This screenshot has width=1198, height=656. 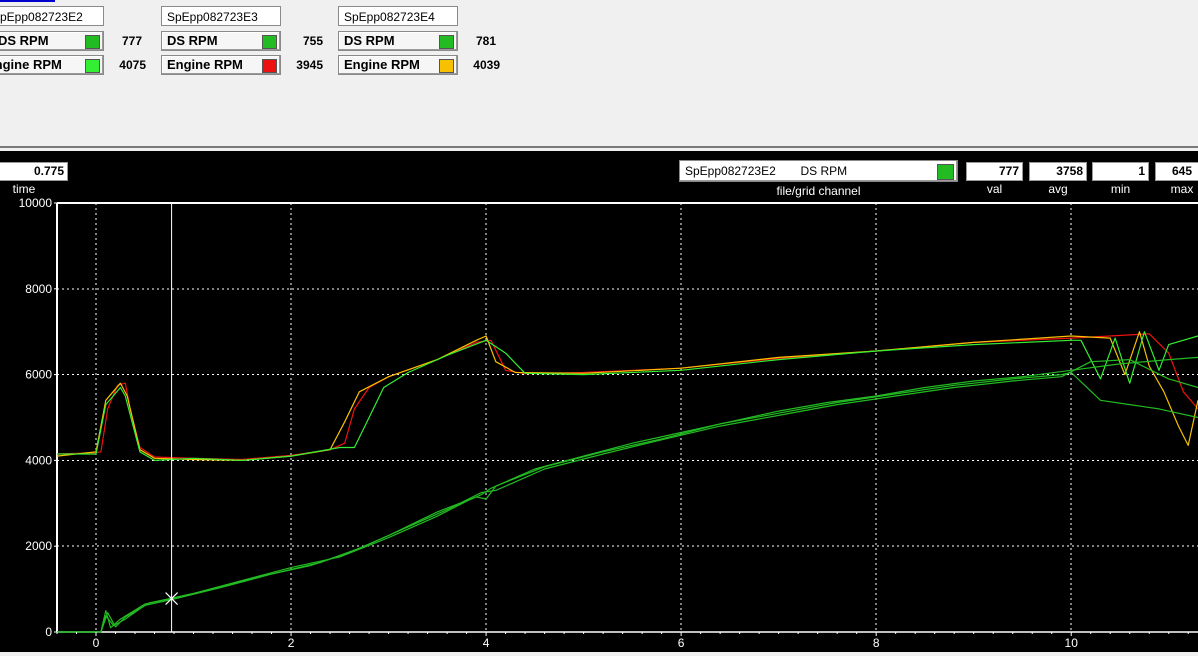 What do you see at coordinates (818, 191) in the screenshot?
I see `channel-selector-label: file/grid channel` at bounding box center [818, 191].